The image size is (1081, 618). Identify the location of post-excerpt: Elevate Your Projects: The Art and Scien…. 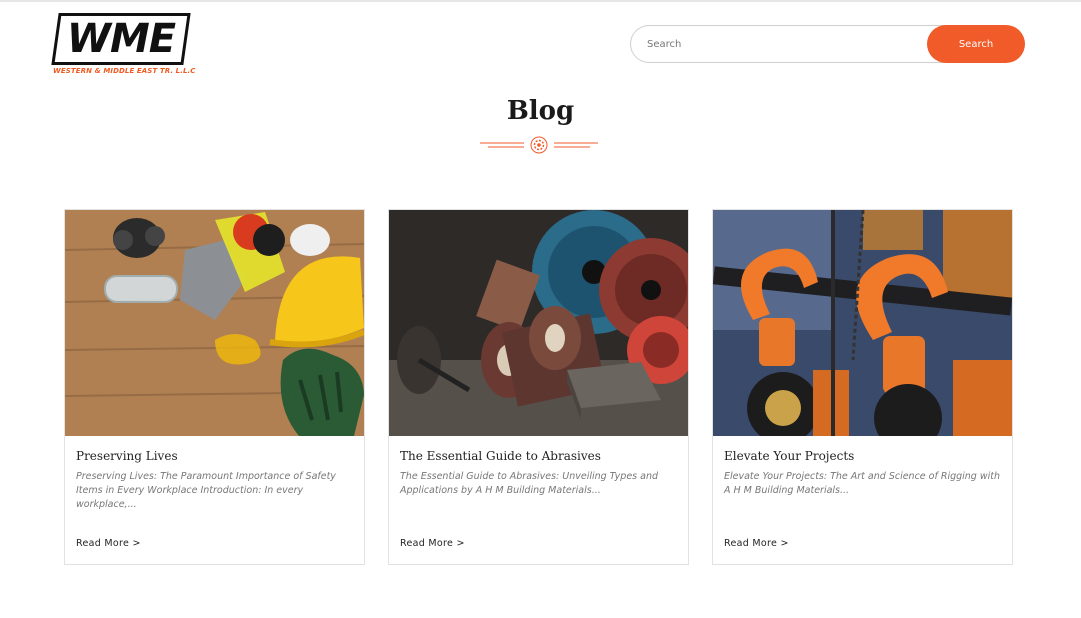
(862, 483).